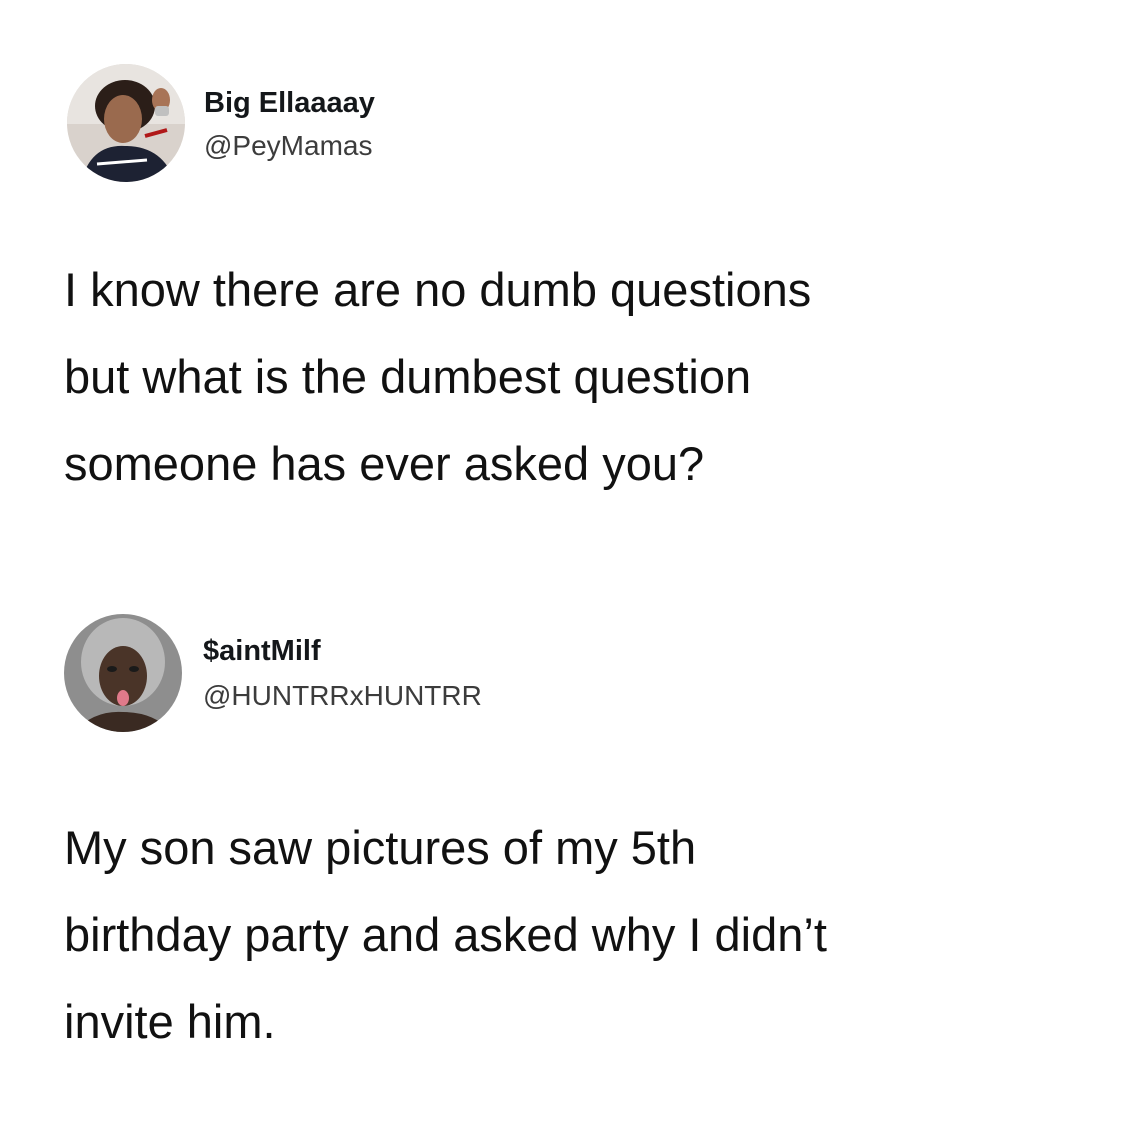  I want to click on display-name: Big Ellaaaay, so click(289, 103).